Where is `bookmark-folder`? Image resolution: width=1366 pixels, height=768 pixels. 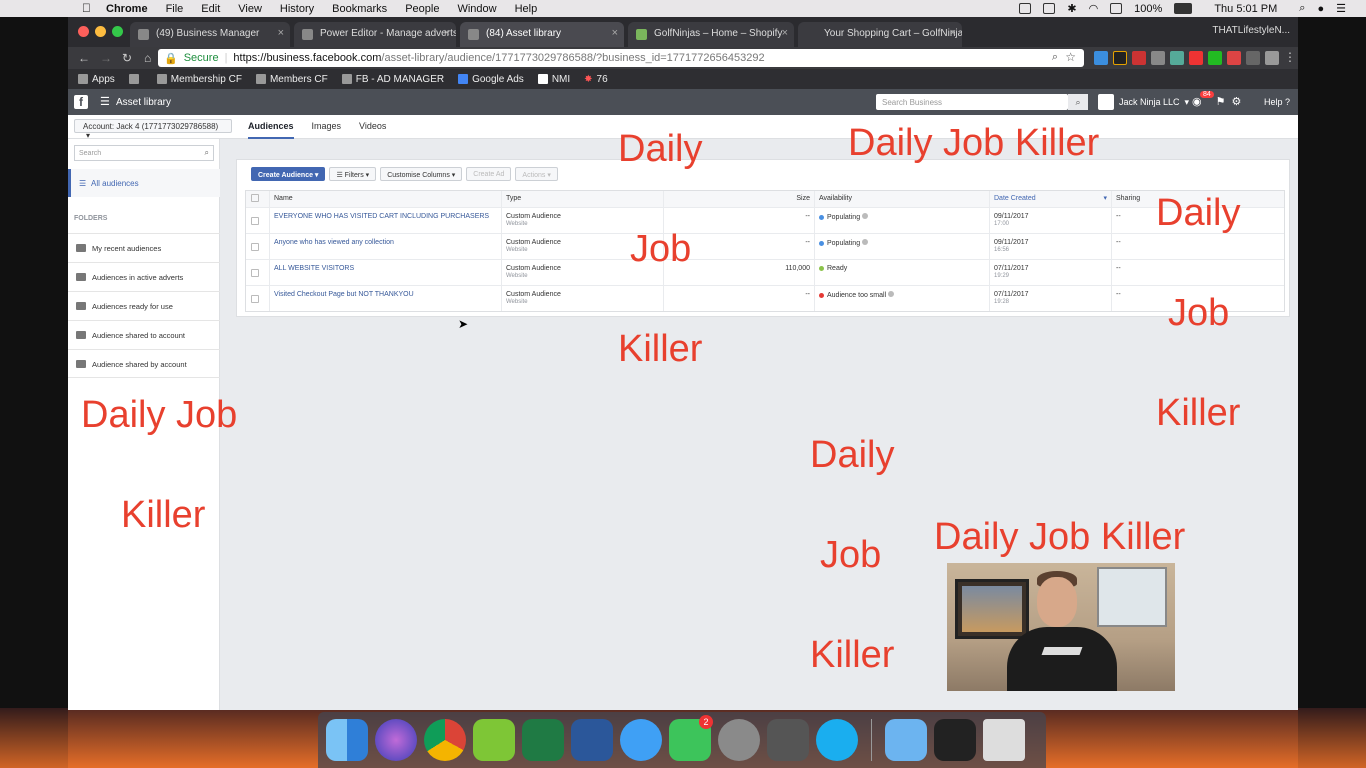 bookmark-folder is located at coordinates (135, 79).